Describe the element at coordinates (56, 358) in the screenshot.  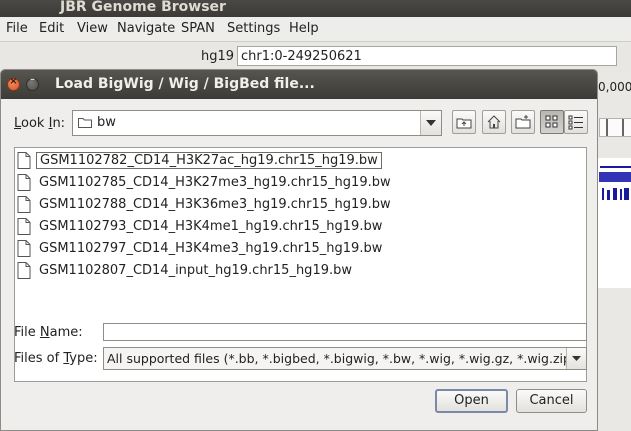
I see `files-of-type-label: Files of Type:` at that location.